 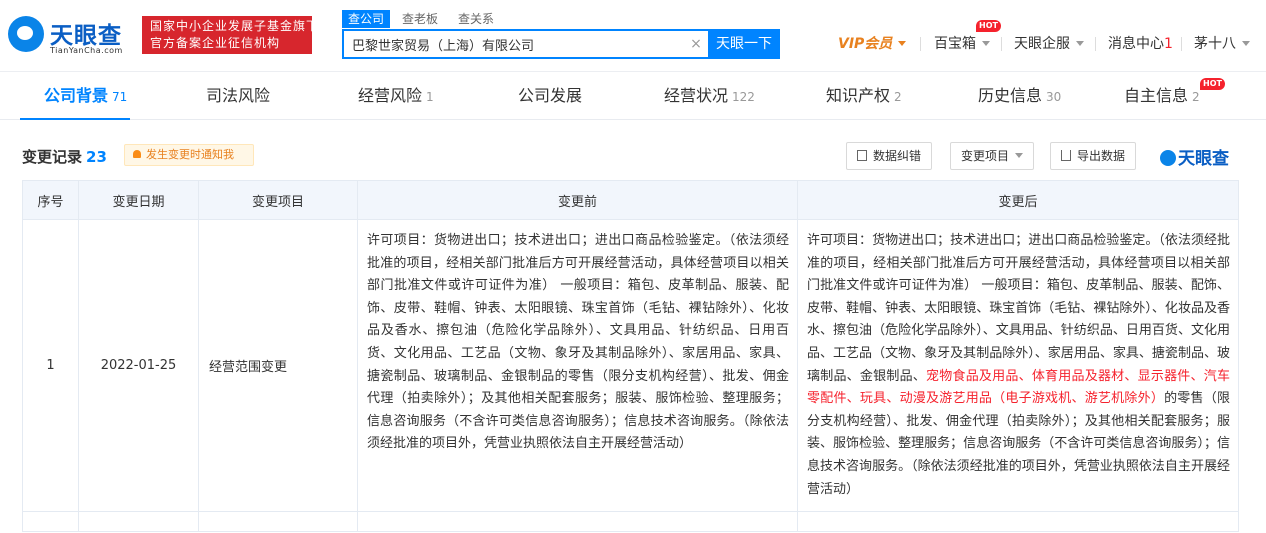 I want to click on cell-index: 1, so click(x=50, y=365).